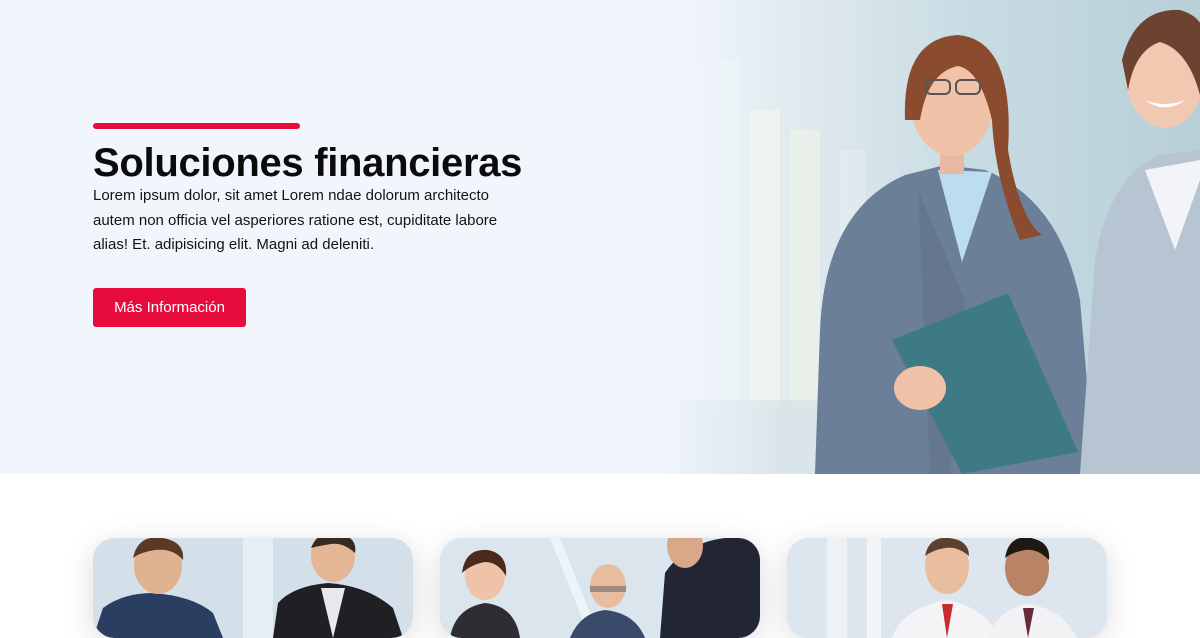 The width and height of the screenshot is (1200, 638). I want to click on card-business-team, so click(253, 588).